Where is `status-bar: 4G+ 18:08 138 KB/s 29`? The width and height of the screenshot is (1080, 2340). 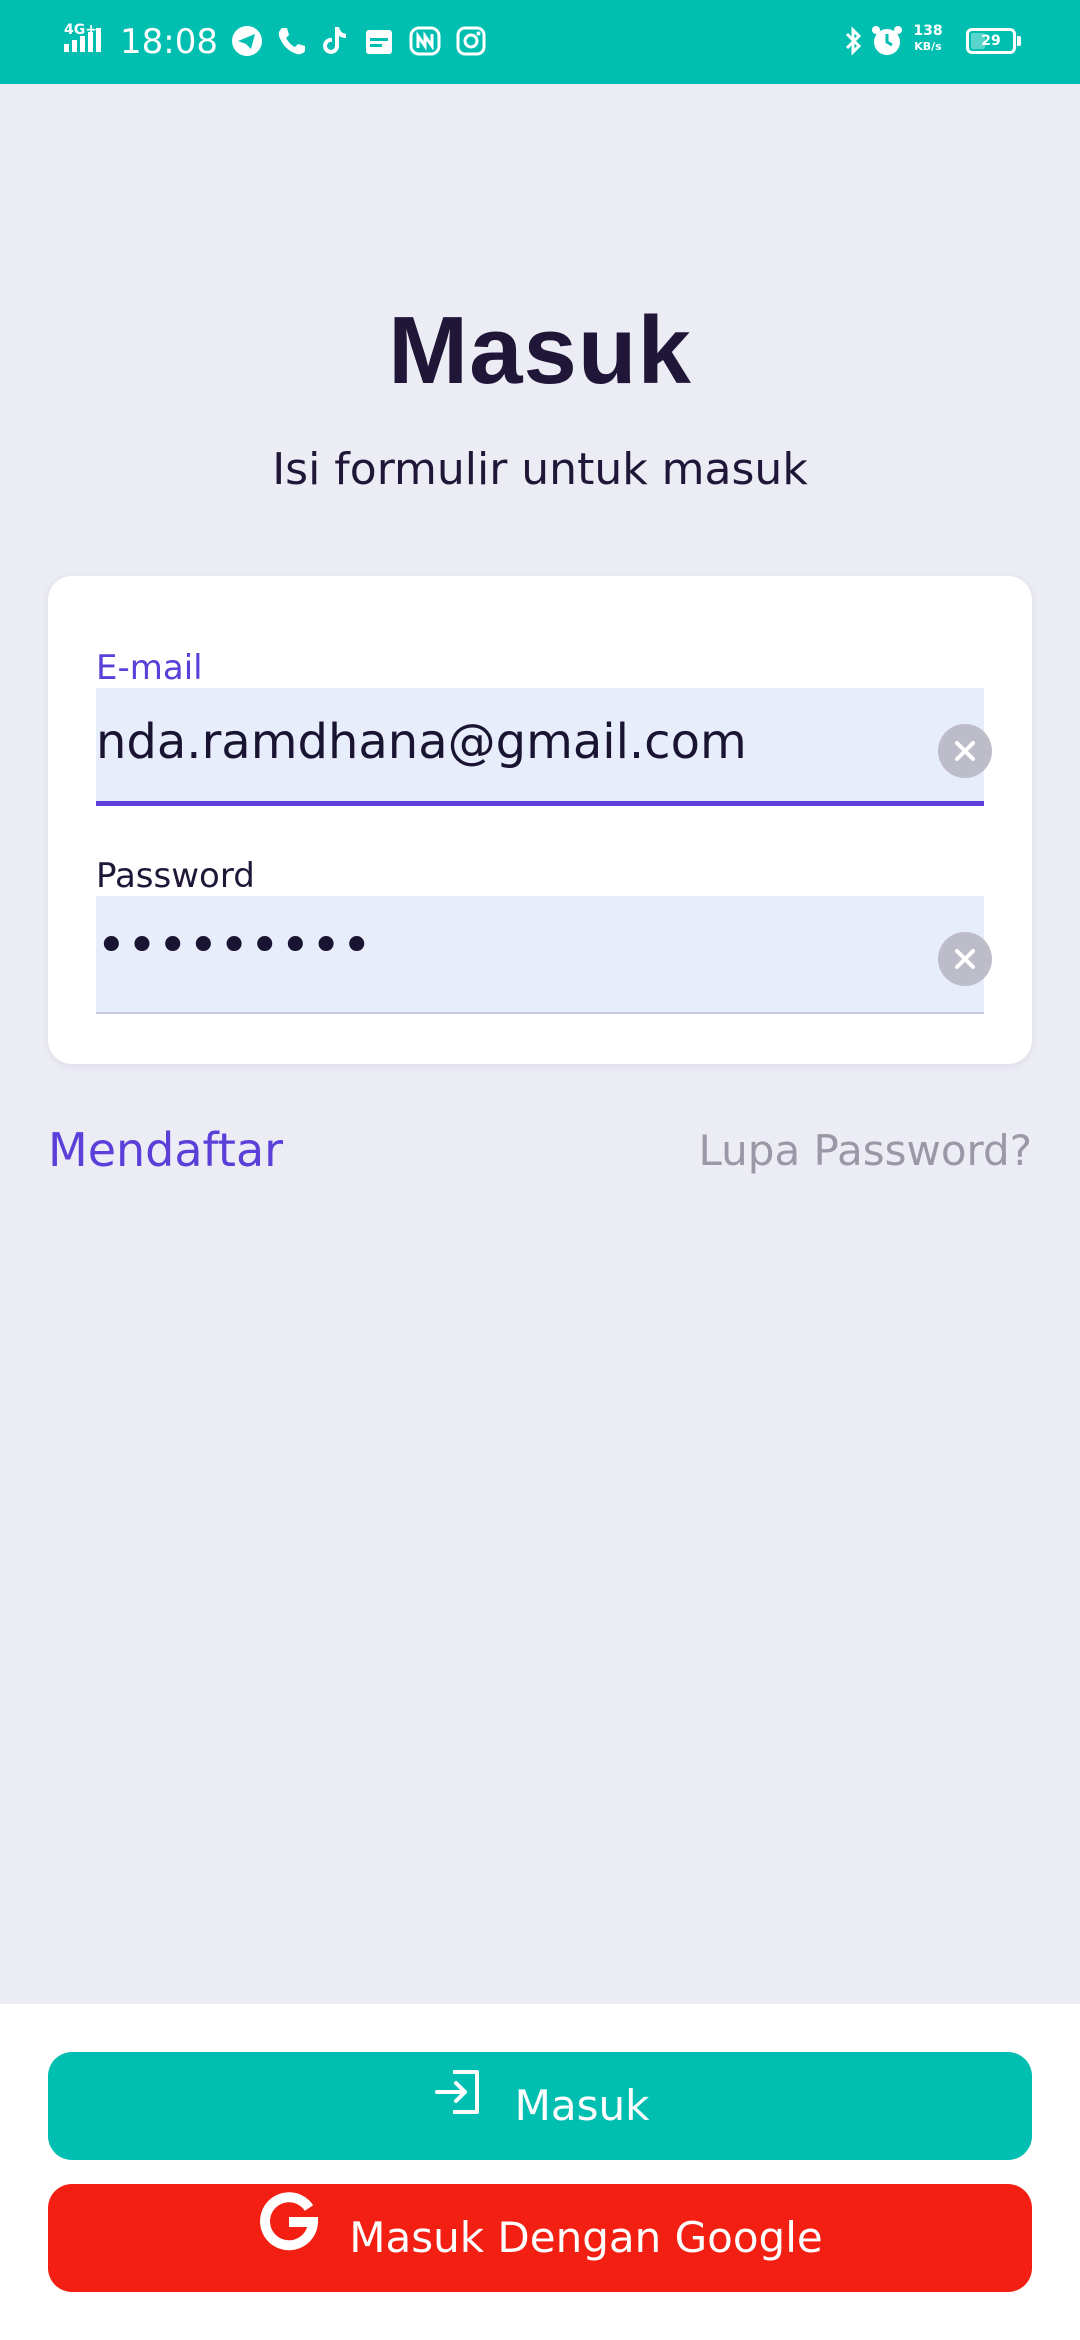
status-bar: 4G+ 18:08 138 KB/s 29 is located at coordinates (540, 42).